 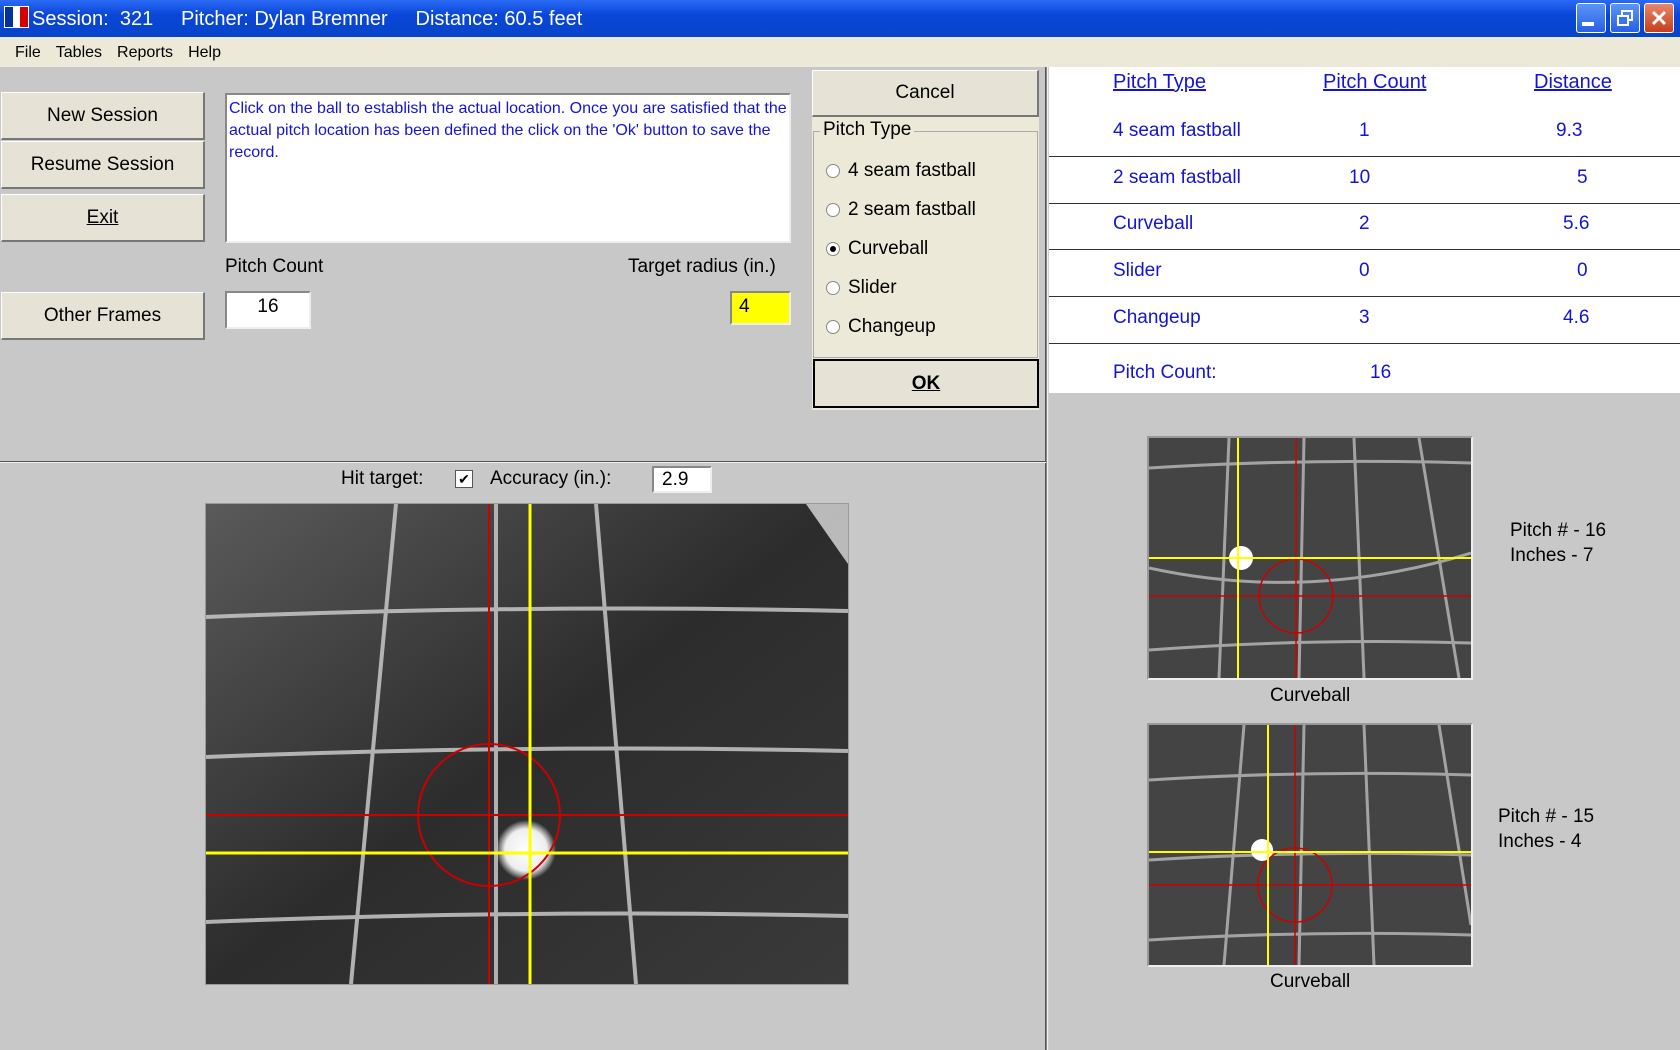 I want to click on restore-button, so click(x=1625, y=18).